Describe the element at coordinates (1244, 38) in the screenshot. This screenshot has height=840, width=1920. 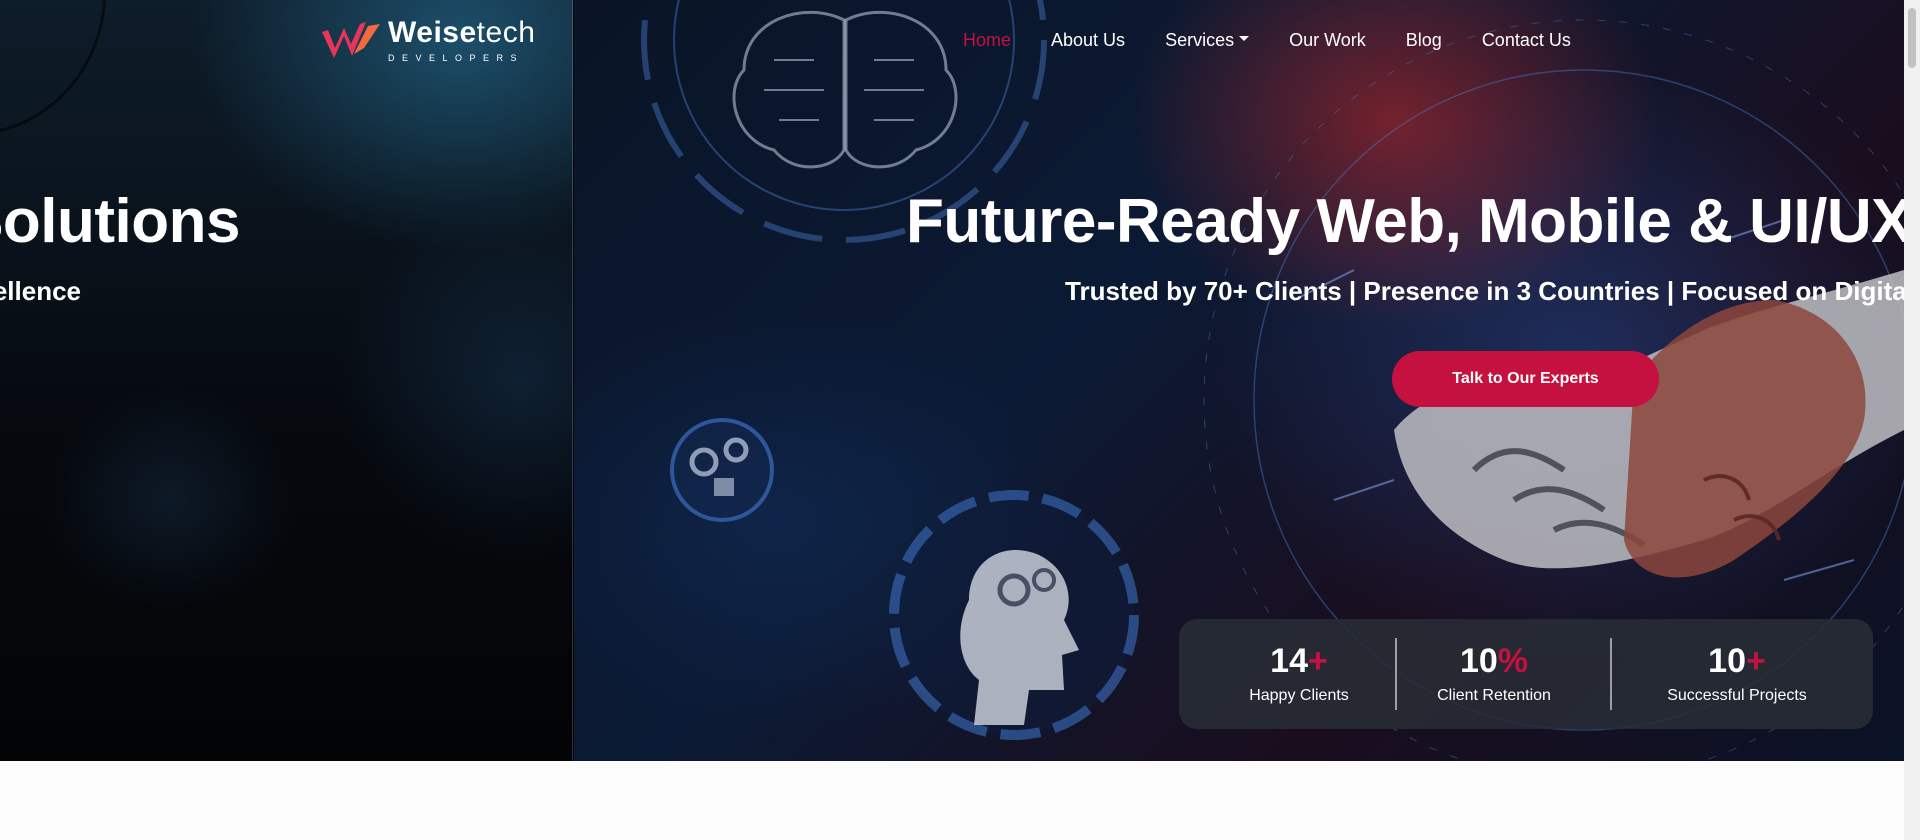
I see `caret-down-icon` at that location.